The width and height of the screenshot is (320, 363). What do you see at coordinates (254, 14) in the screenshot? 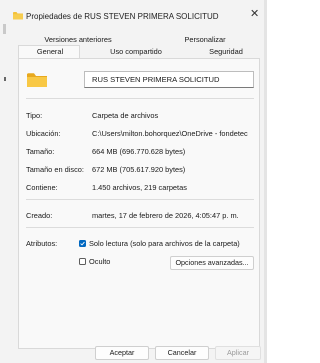
I see `close-icon: ✕` at bounding box center [254, 14].